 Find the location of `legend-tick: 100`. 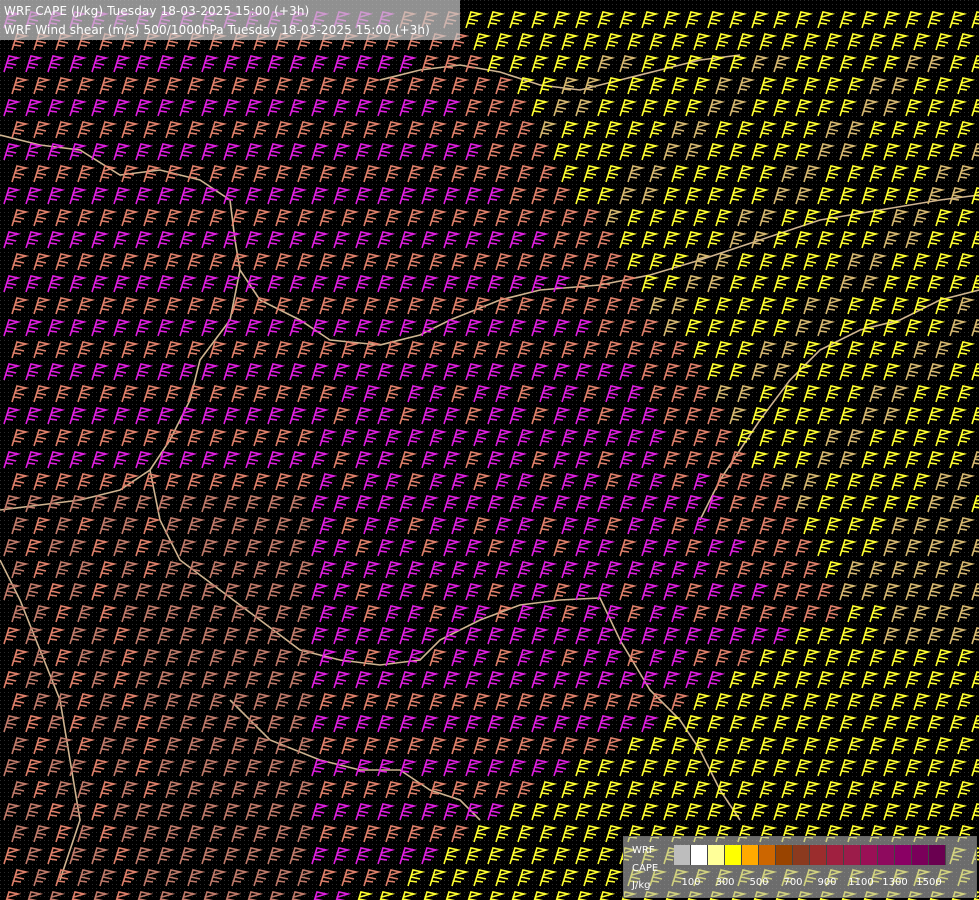

legend-tick: 100 is located at coordinates (691, 882).